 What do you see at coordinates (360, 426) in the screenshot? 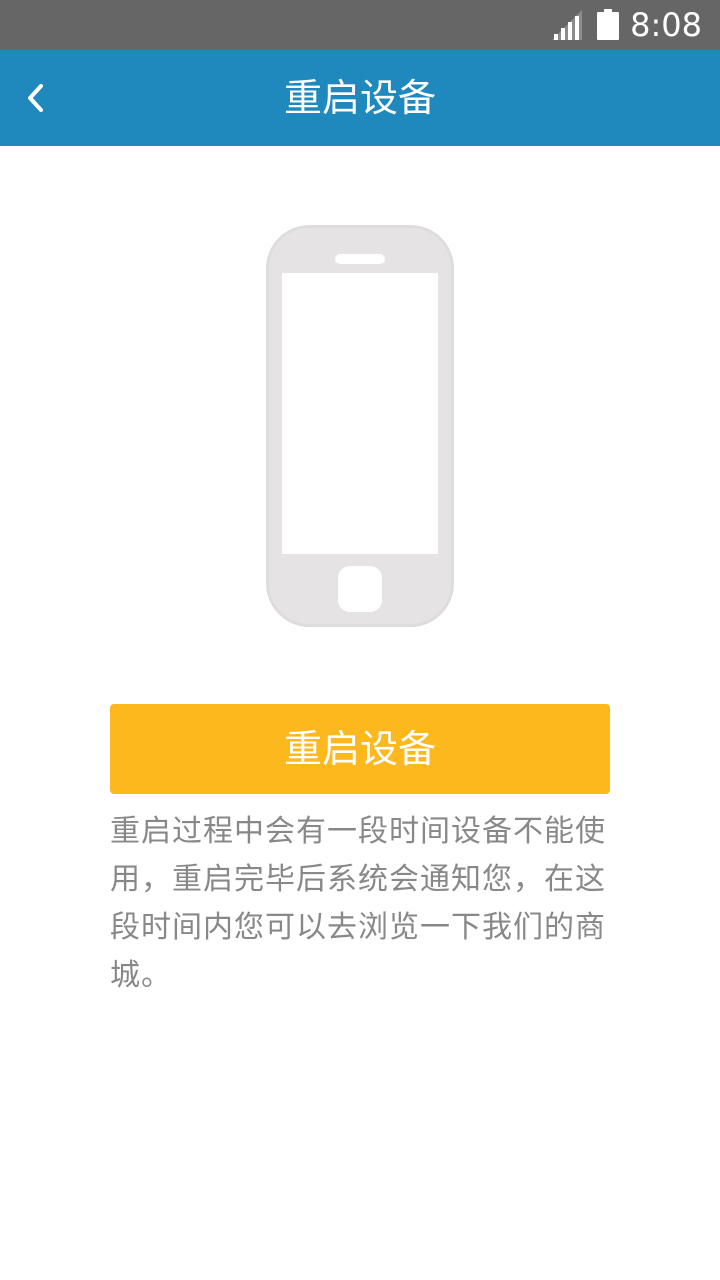
I see `smartphone-icon` at bounding box center [360, 426].